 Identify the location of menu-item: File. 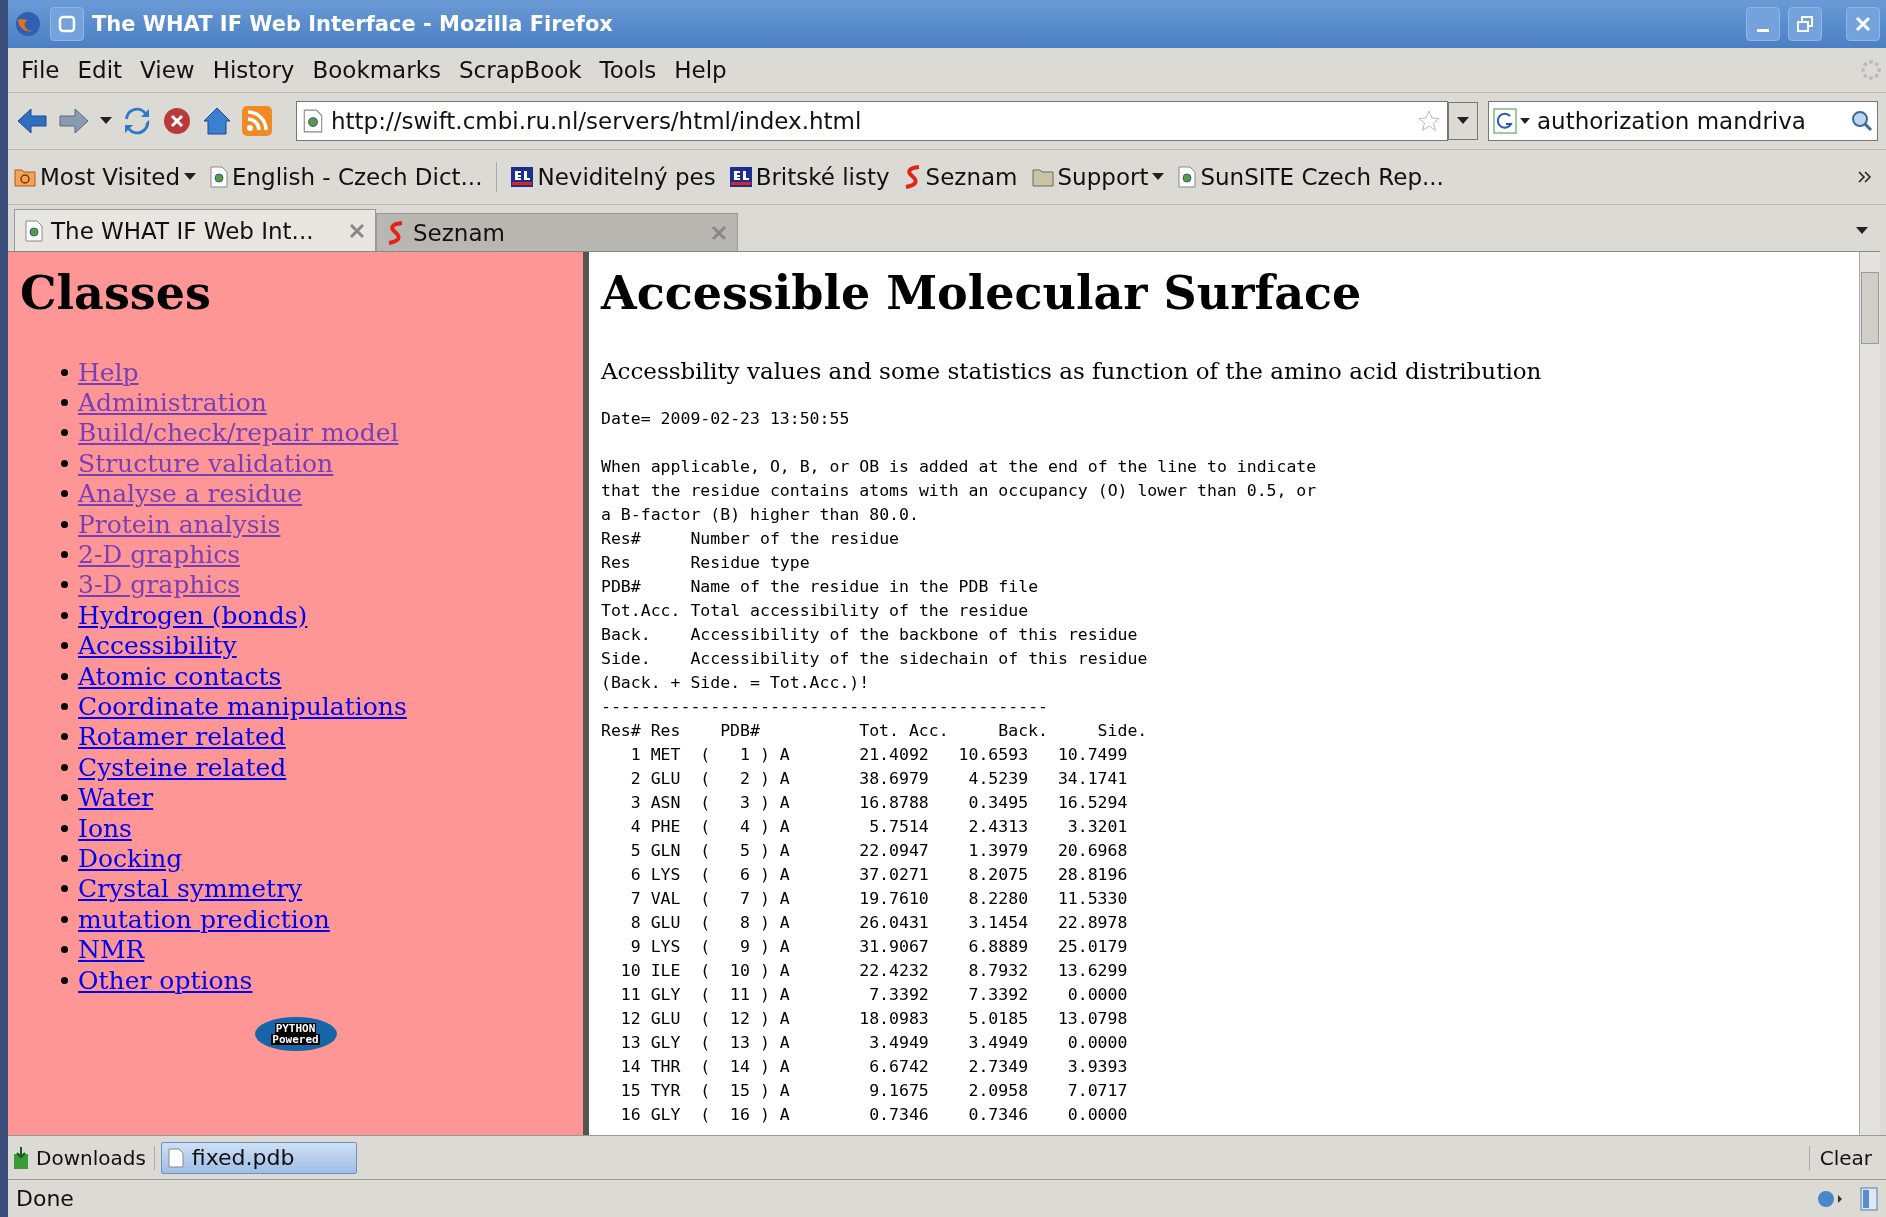
(40, 70).